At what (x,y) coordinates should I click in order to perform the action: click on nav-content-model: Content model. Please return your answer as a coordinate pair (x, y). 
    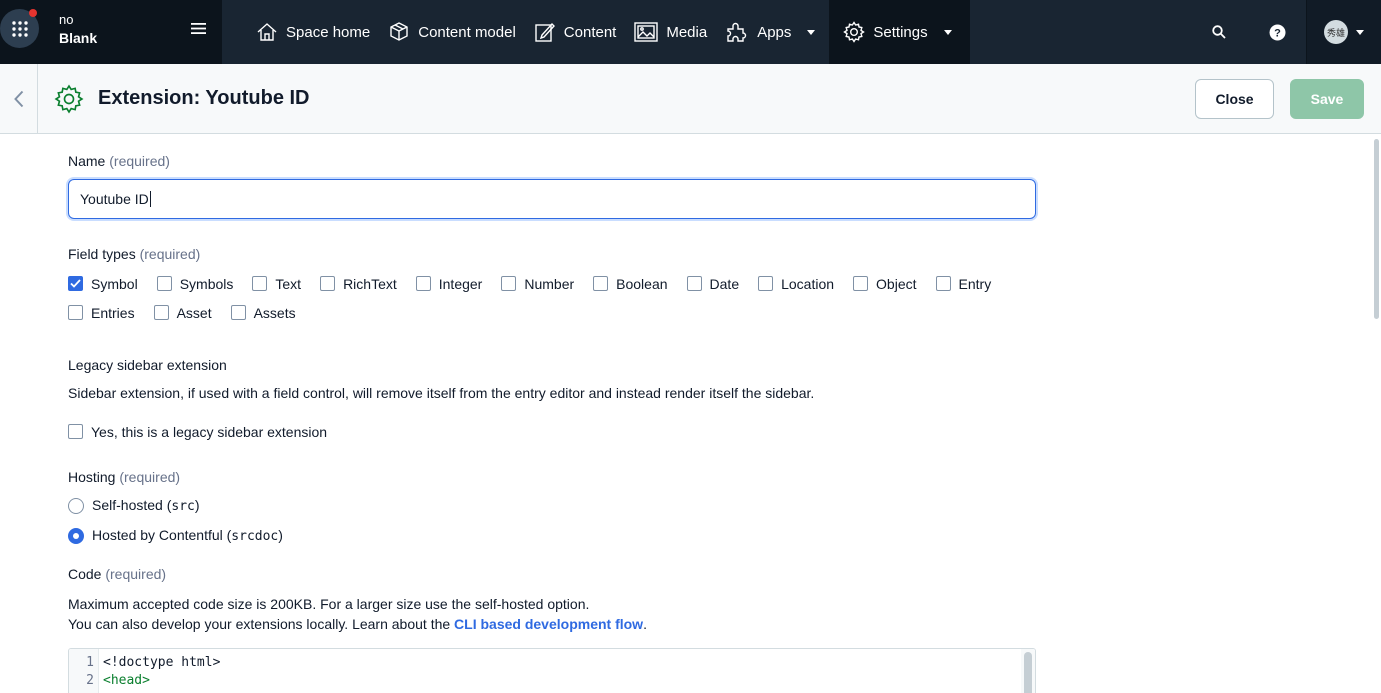
    Looking at the image, I should click on (457, 32).